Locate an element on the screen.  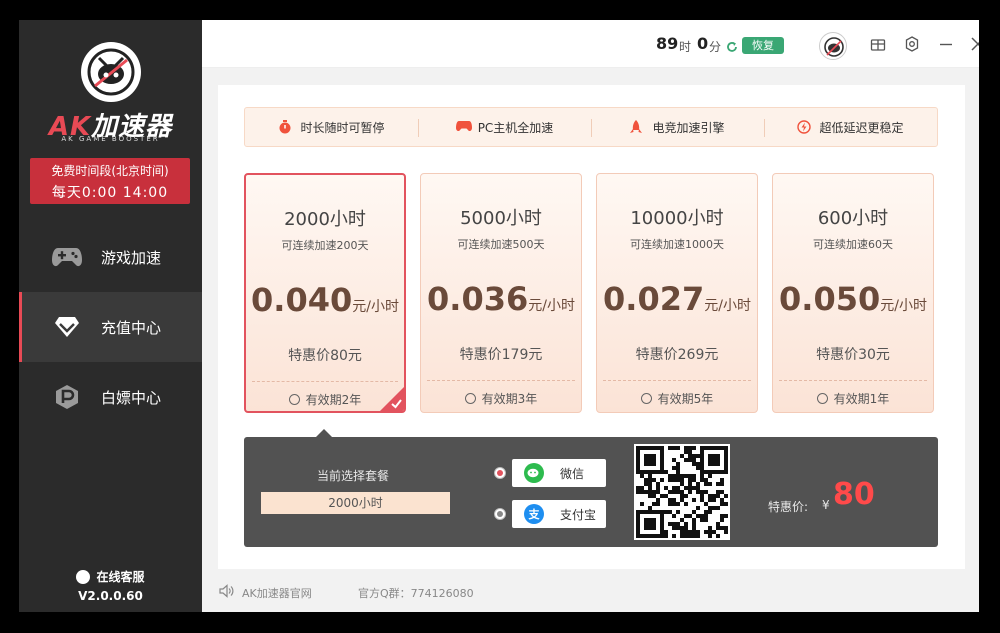
plan-validity: 有效期3年 is located at coordinates (501, 398).